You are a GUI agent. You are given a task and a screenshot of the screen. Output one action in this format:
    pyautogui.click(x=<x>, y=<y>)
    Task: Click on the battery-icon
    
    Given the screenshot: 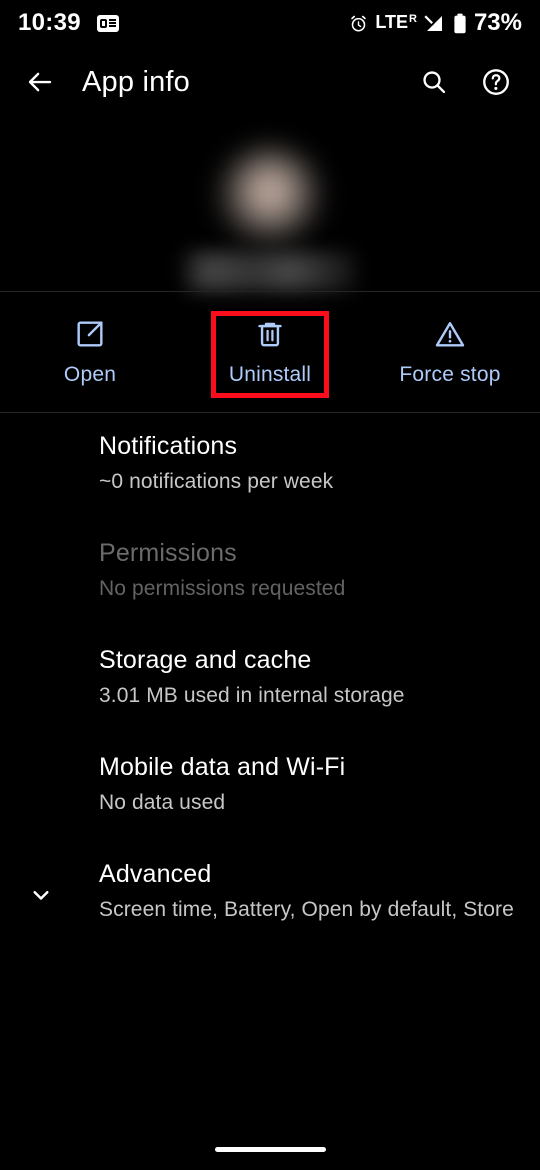 What is the action you would take?
    pyautogui.click(x=460, y=23)
    